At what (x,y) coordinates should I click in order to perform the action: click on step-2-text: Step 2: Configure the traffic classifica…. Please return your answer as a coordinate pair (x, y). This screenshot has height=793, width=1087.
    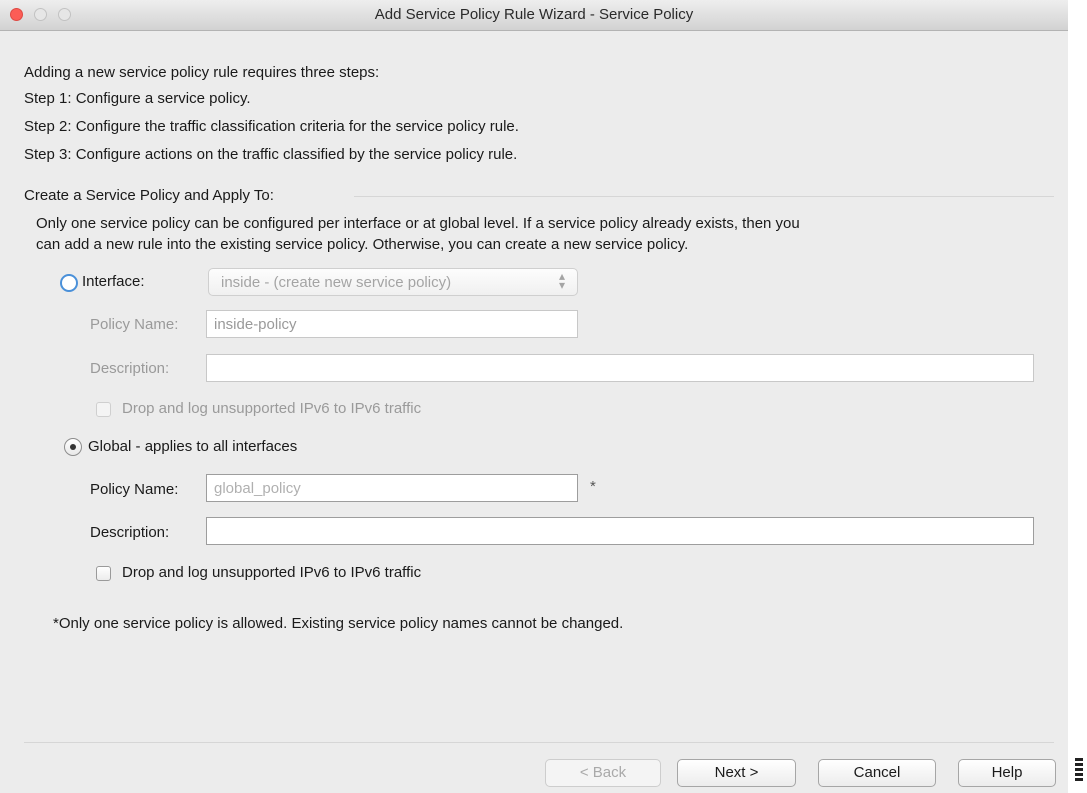
    Looking at the image, I should click on (271, 126).